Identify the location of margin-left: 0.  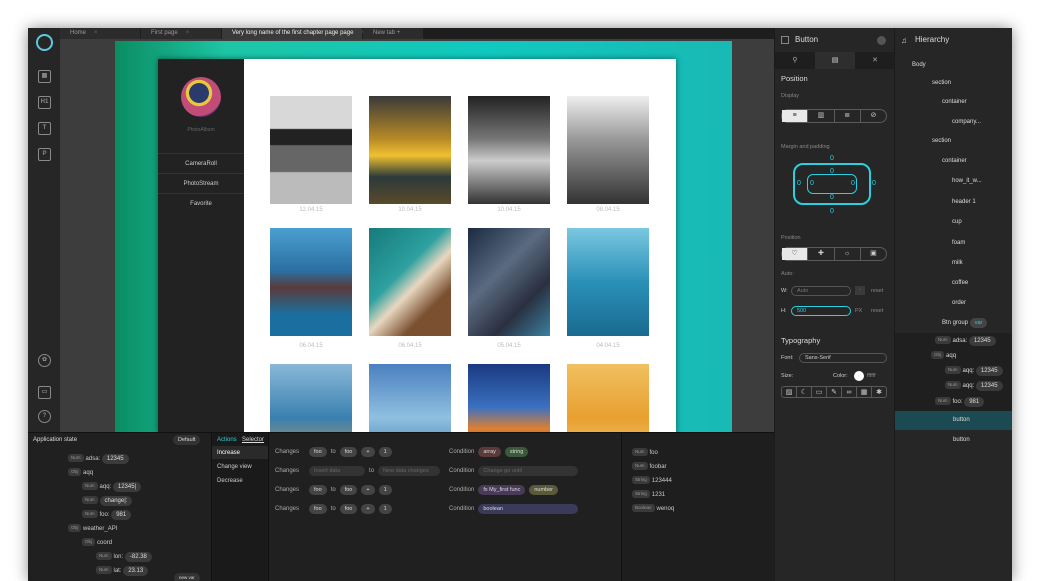
(799, 183).